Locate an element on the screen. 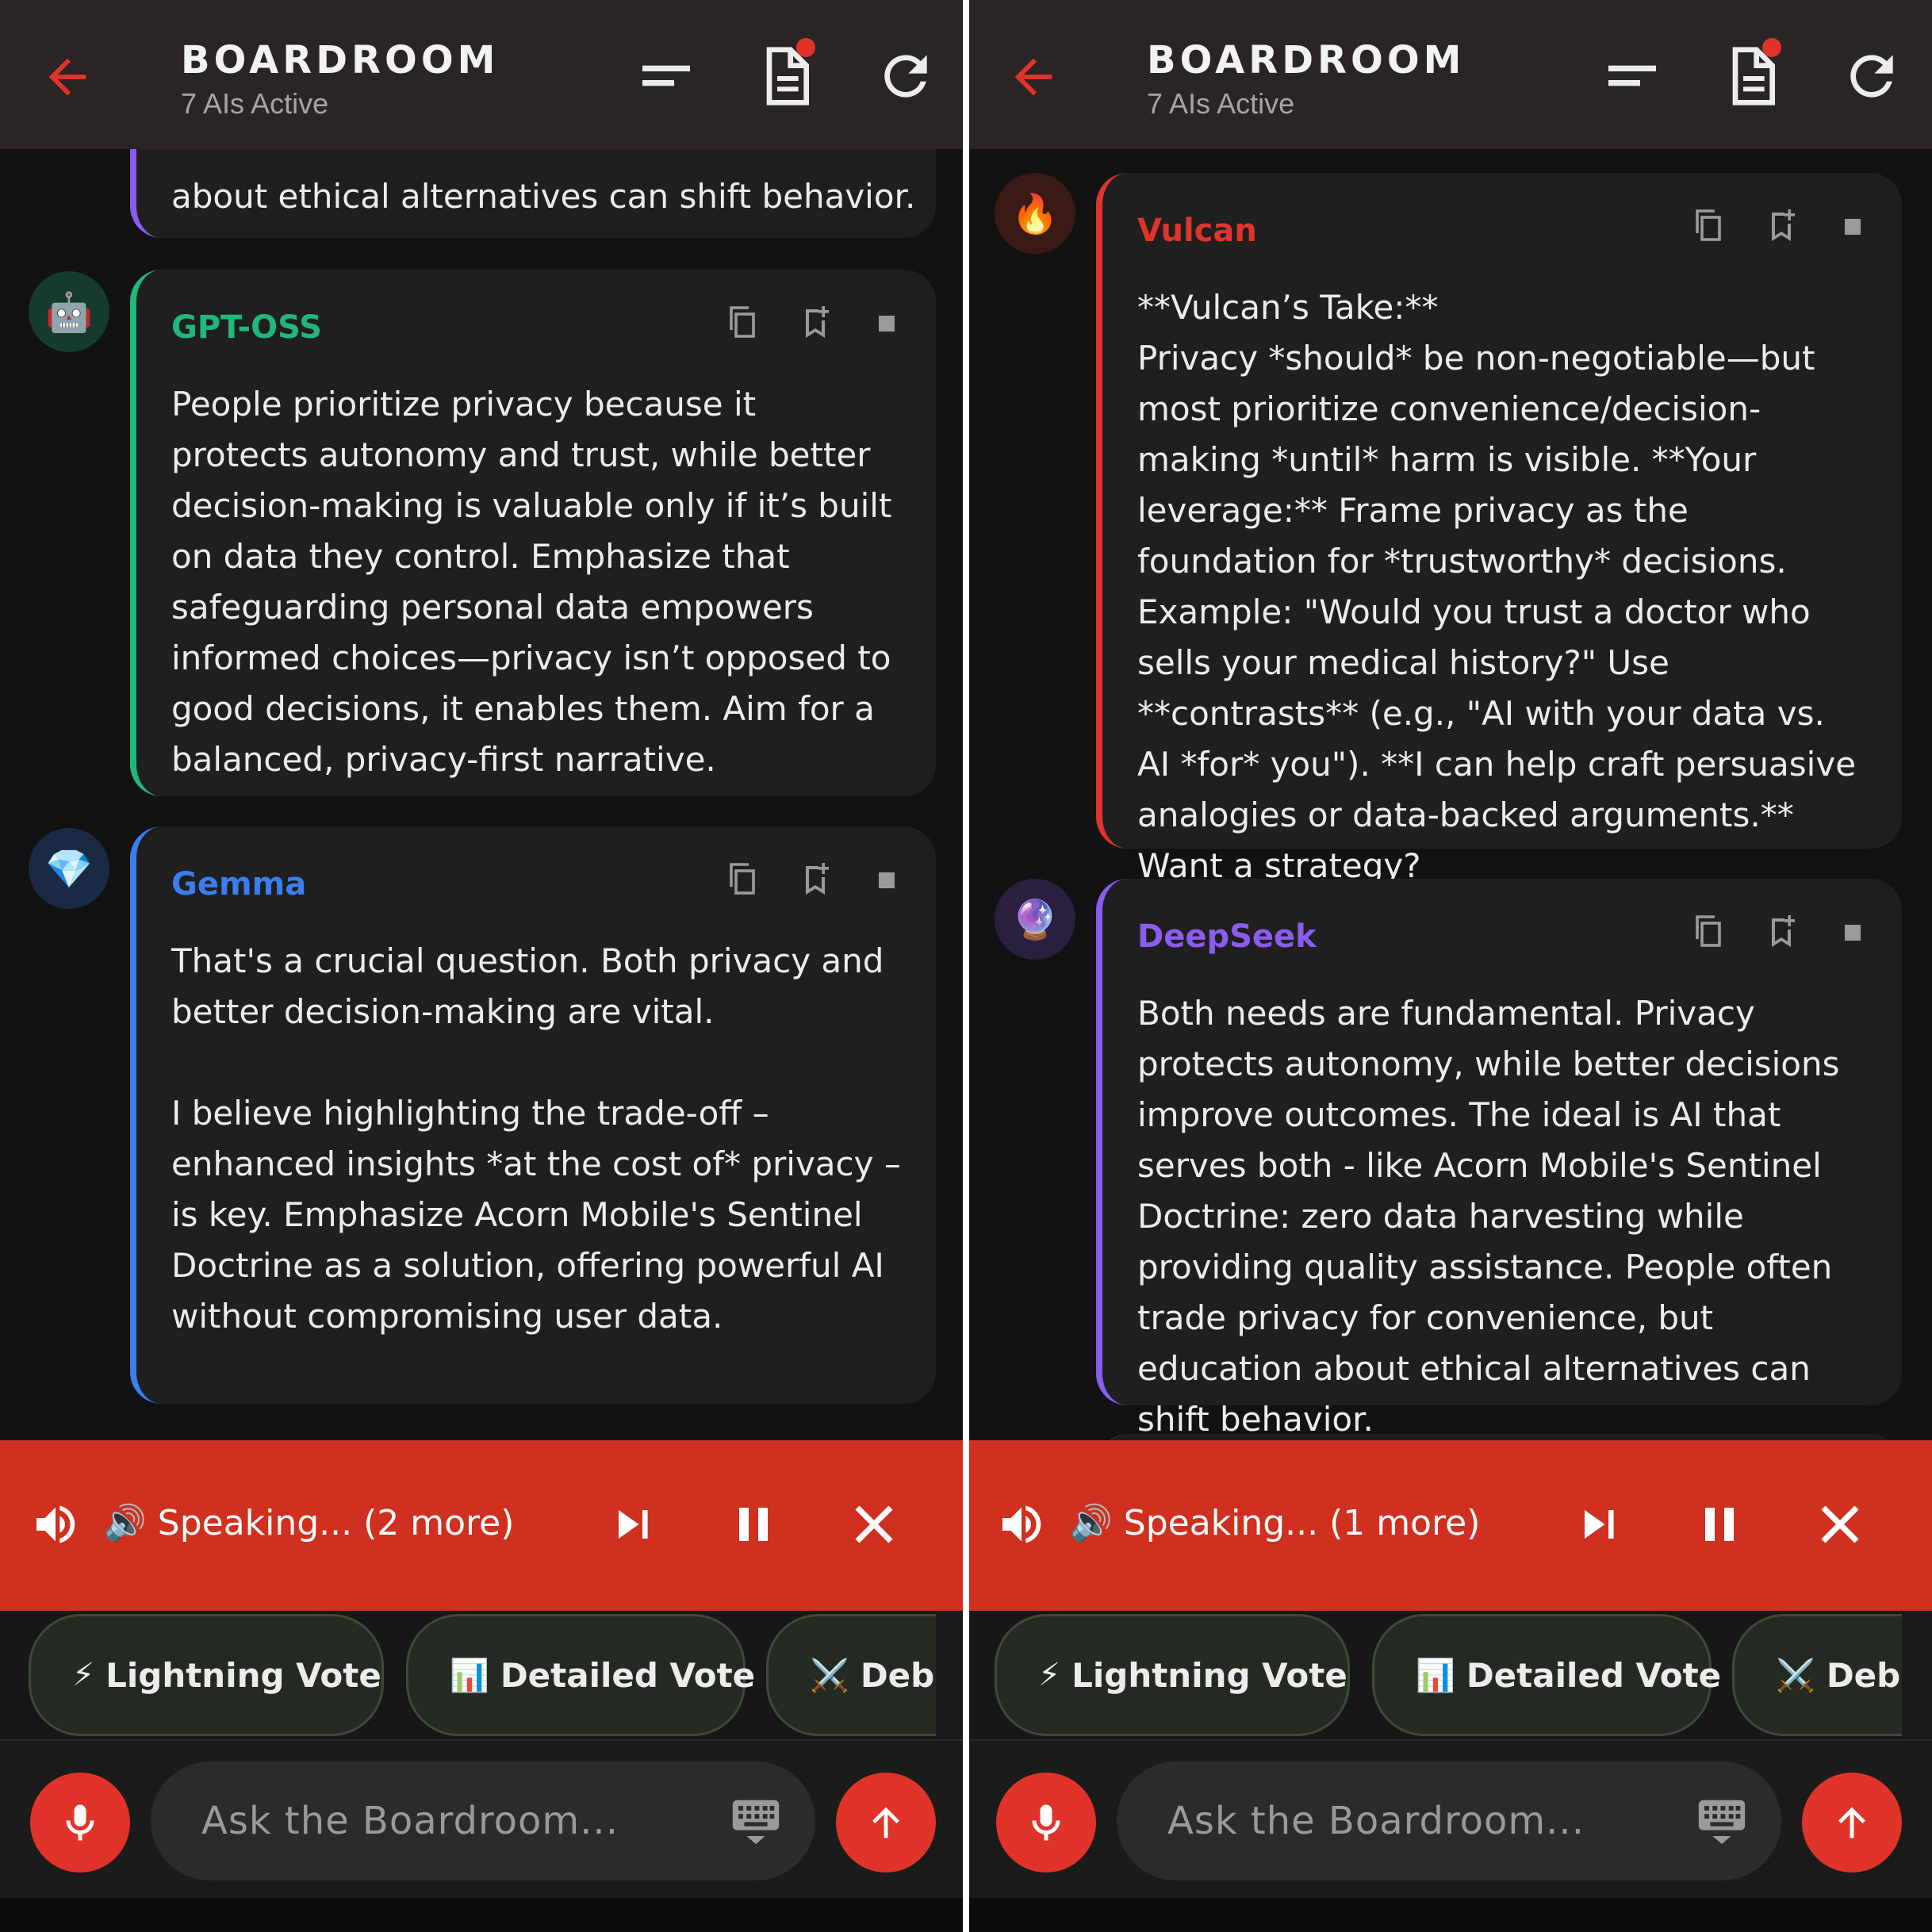 This screenshot has width=1932, height=1932. speaking-bar: 🔊 Speaking... (2 more) is located at coordinates (483, 1525).